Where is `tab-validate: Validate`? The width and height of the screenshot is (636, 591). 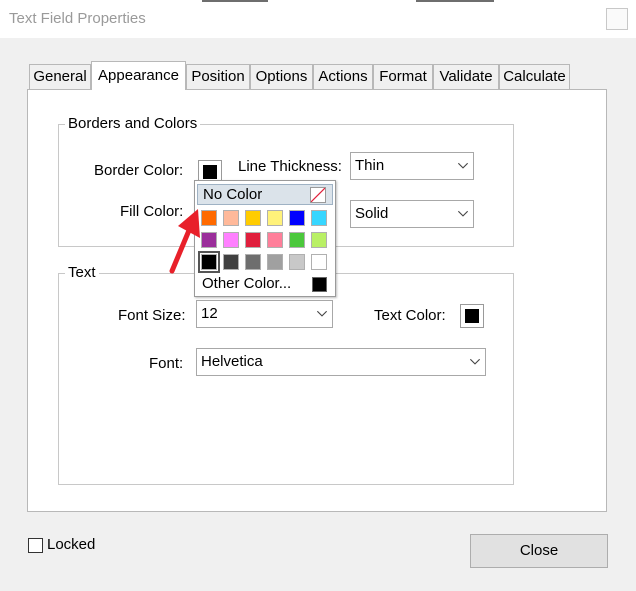
tab-validate: Validate is located at coordinates (466, 76).